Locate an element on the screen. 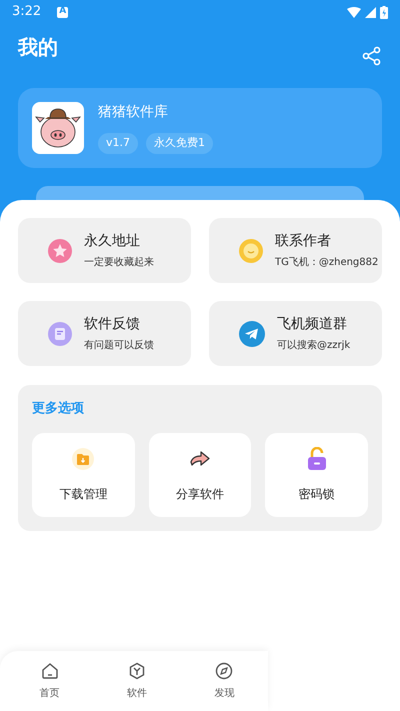 This screenshot has height=711, width=400. link-subtitle: 一定要收藏起来 is located at coordinates (119, 263).